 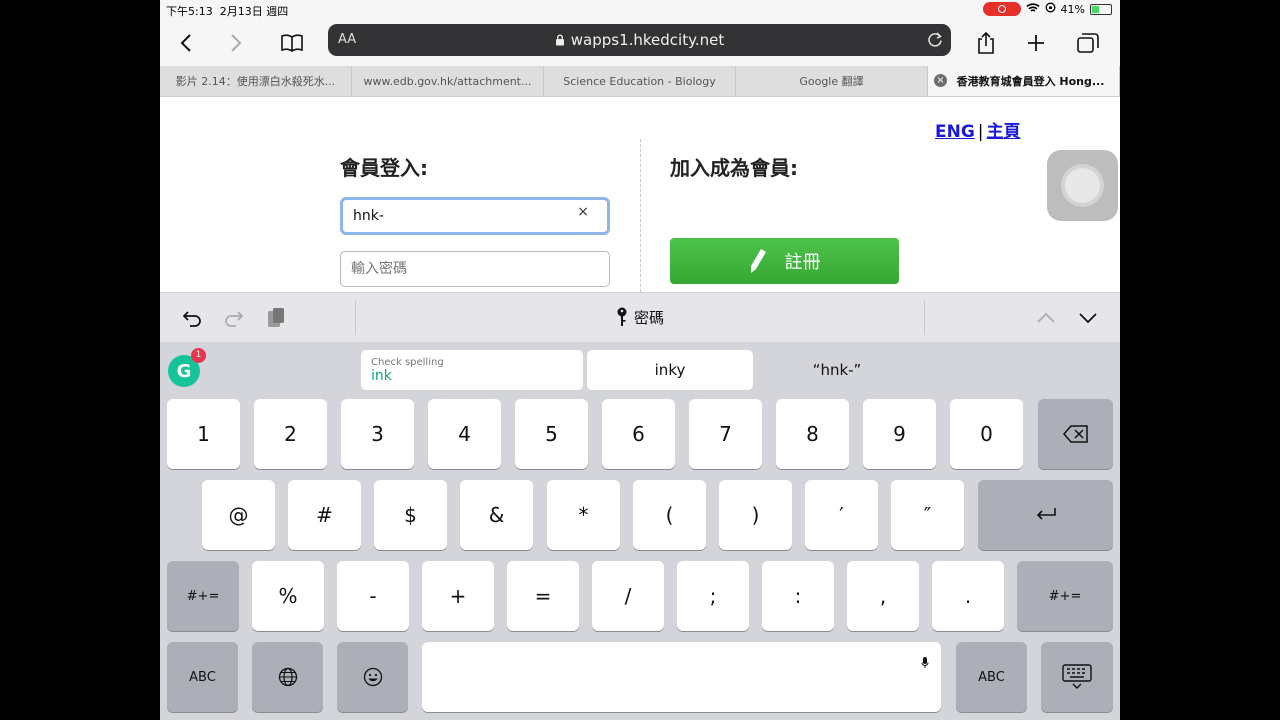 What do you see at coordinates (681, 677) in the screenshot?
I see `space-key` at bounding box center [681, 677].